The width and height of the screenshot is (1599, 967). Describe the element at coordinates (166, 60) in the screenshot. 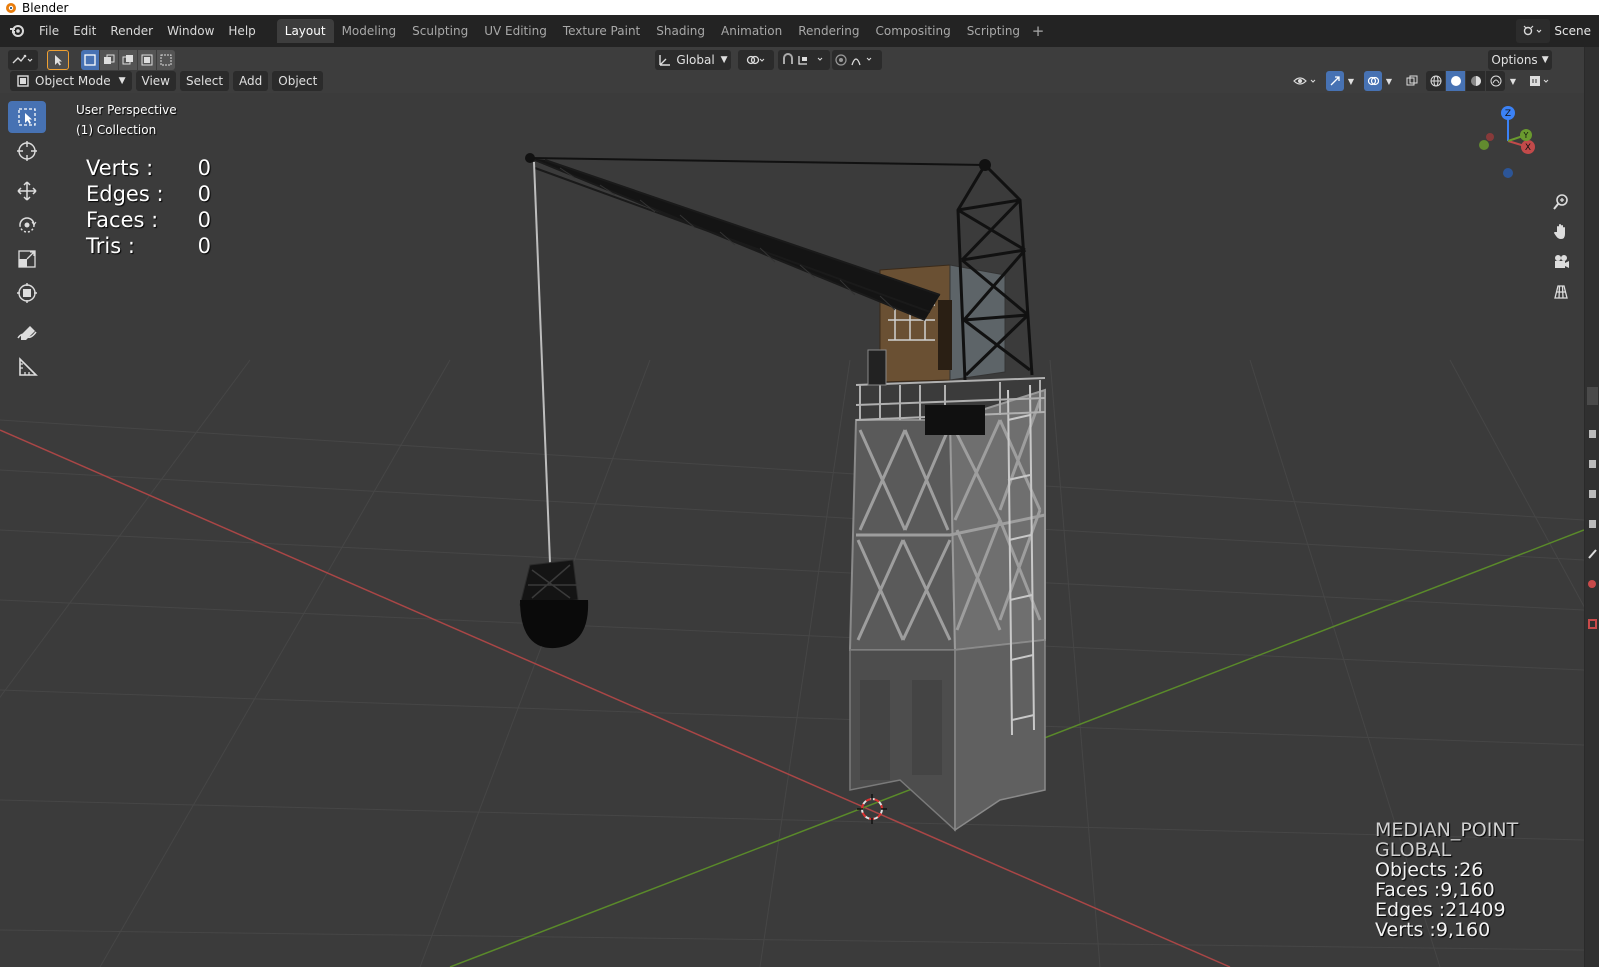

I see `select-mode-intersect-icon` at that location.